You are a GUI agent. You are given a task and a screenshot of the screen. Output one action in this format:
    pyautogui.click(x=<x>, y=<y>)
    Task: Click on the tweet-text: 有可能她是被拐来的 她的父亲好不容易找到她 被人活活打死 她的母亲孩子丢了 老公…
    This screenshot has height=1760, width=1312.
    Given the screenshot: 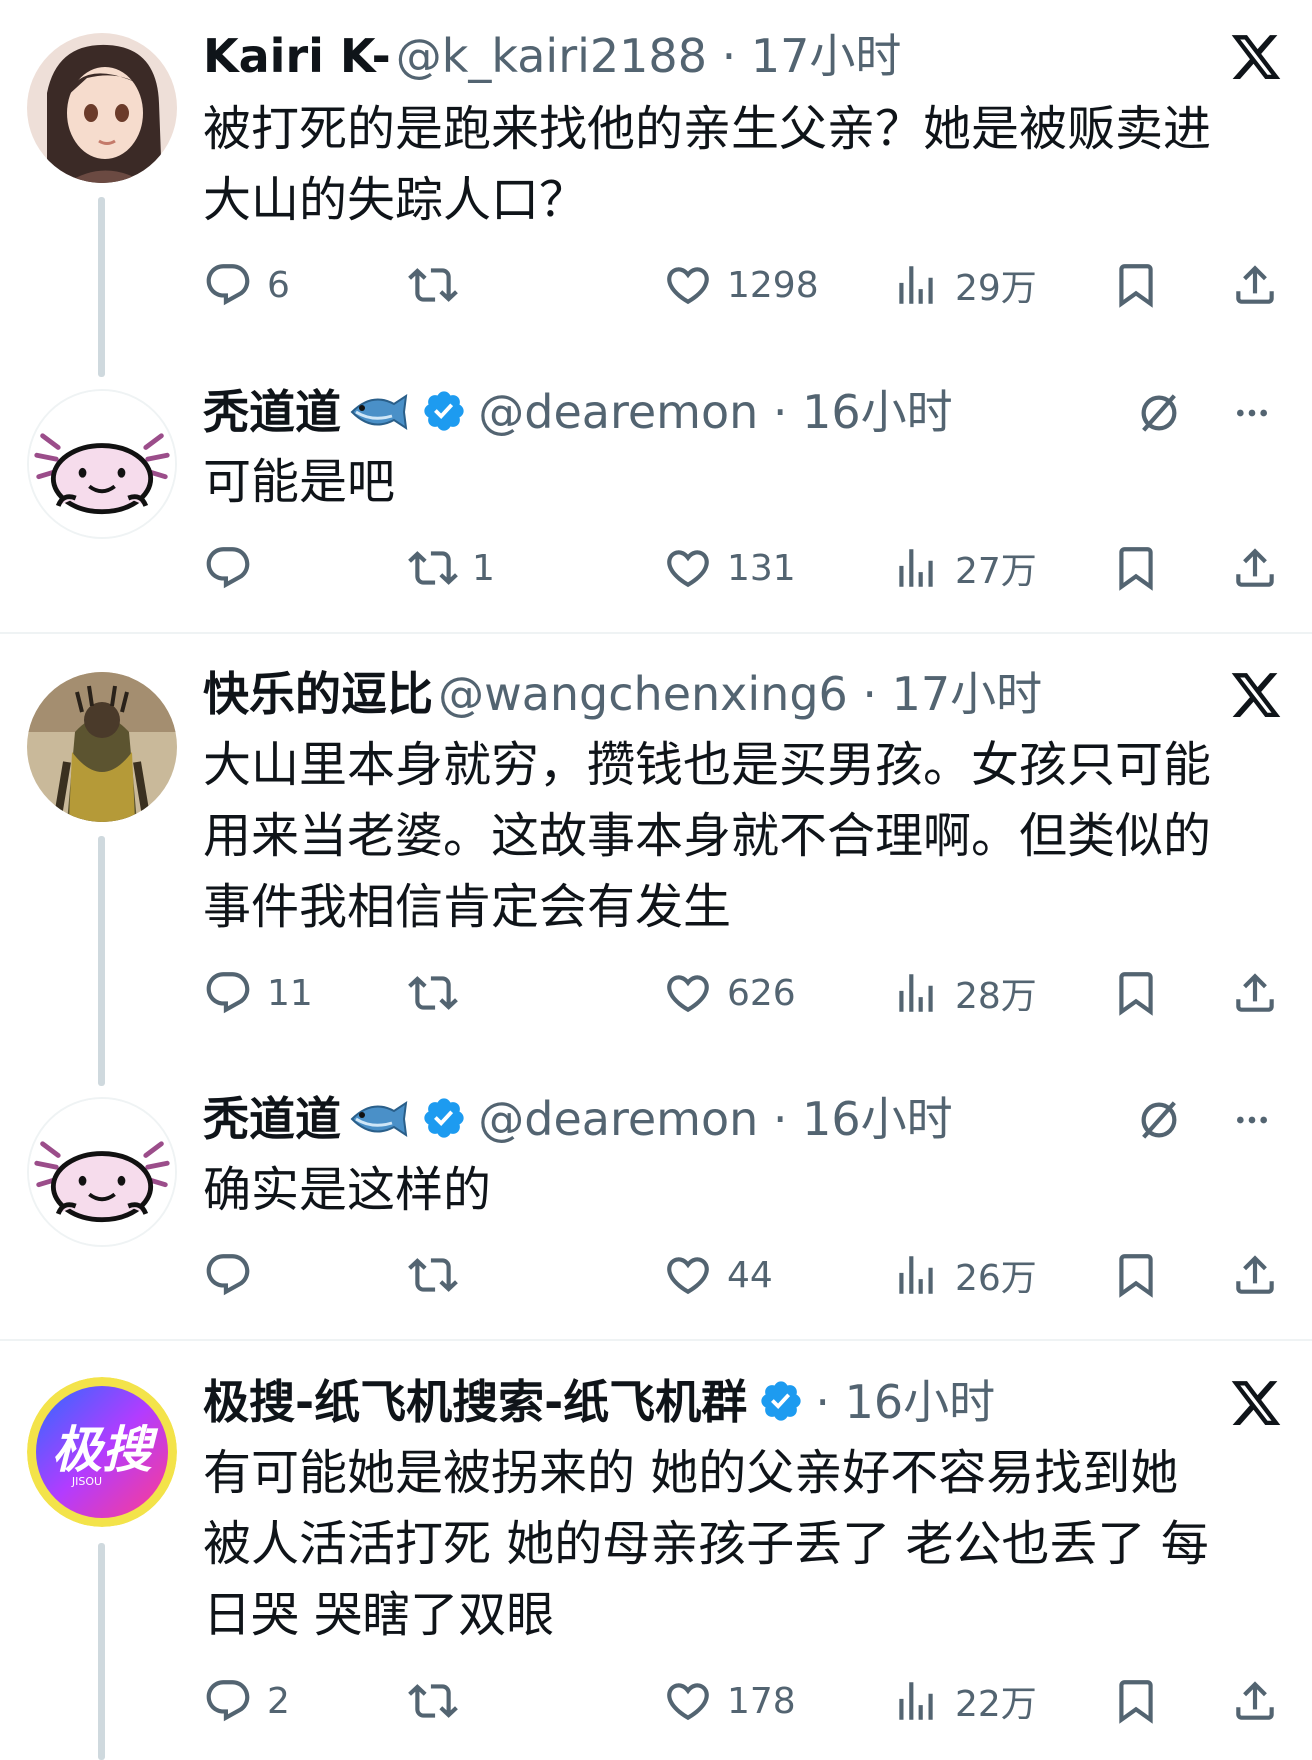 What is the action you would take?
    pyautogui.click(x=748, y=1544)
    